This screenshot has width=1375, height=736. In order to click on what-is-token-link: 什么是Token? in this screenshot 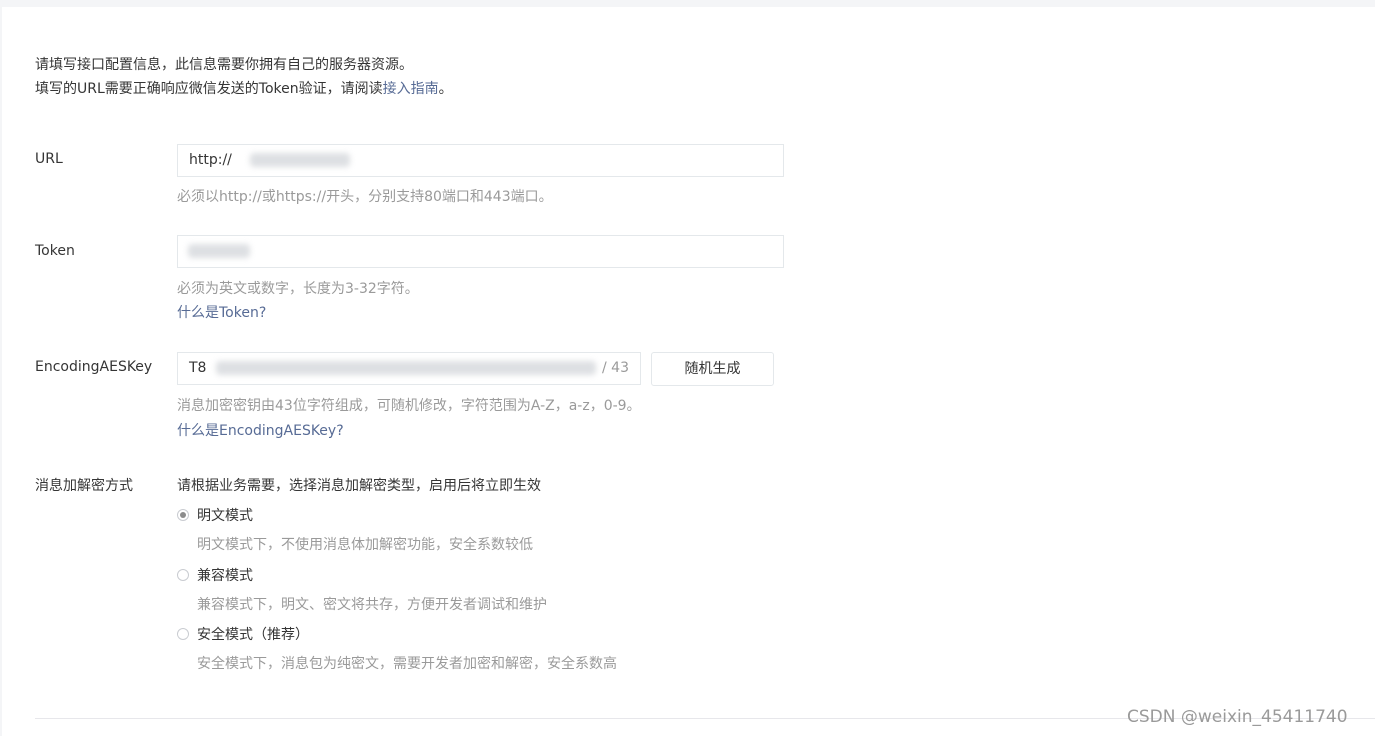, I will do `click(221, 312)`.